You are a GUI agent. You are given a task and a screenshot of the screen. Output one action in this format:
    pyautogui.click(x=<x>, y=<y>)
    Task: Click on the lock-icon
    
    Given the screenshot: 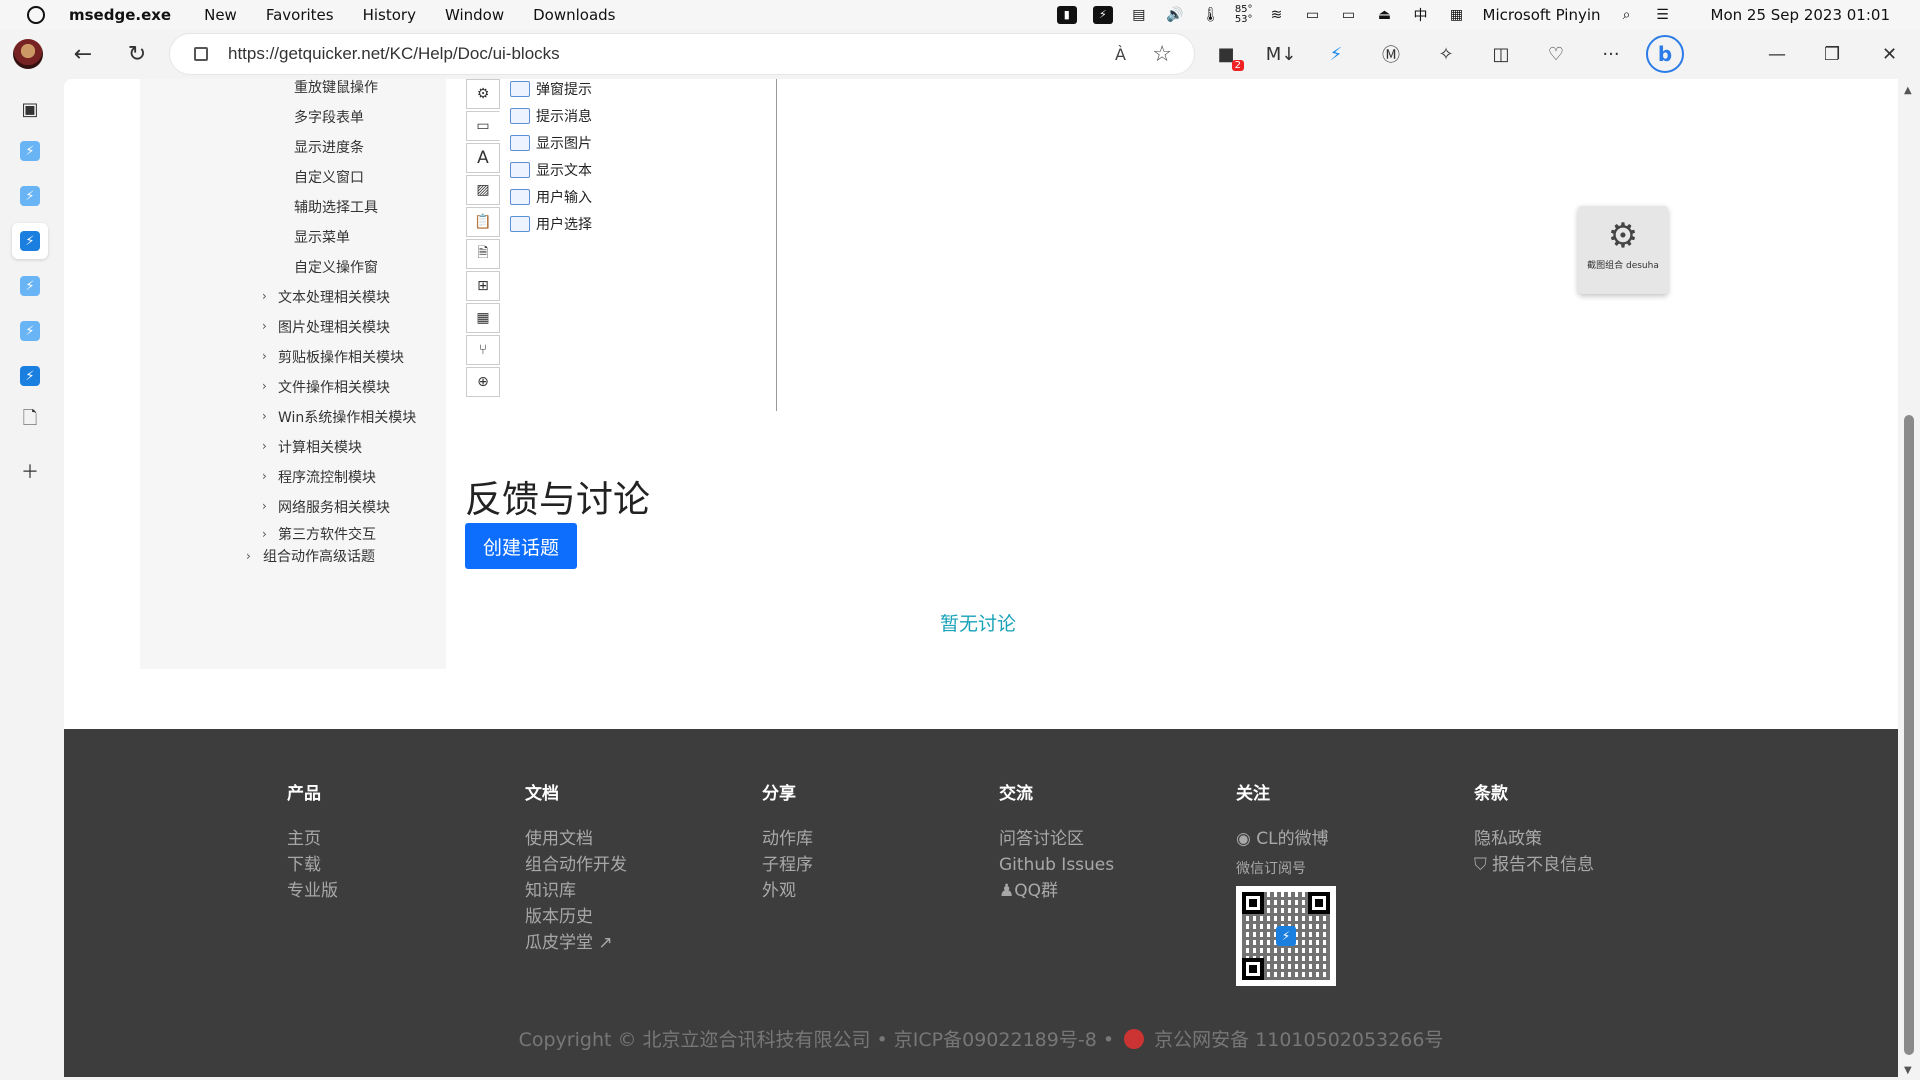 What is the action you would take?
    pyautogui.click(x=201, y=54)
    